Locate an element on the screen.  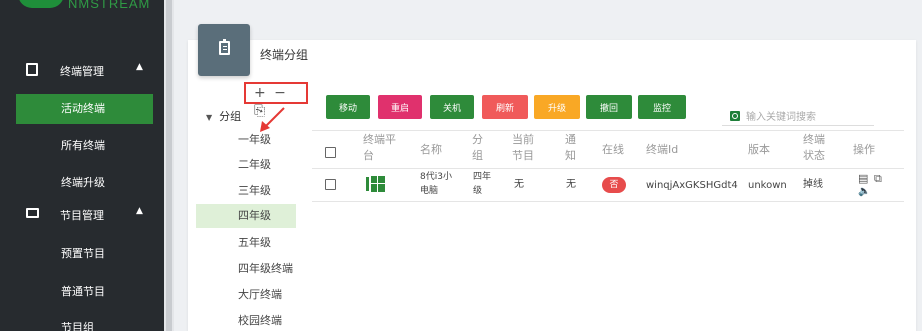
nav-group-label: 终端管理 is located at coordinates (82, 71).